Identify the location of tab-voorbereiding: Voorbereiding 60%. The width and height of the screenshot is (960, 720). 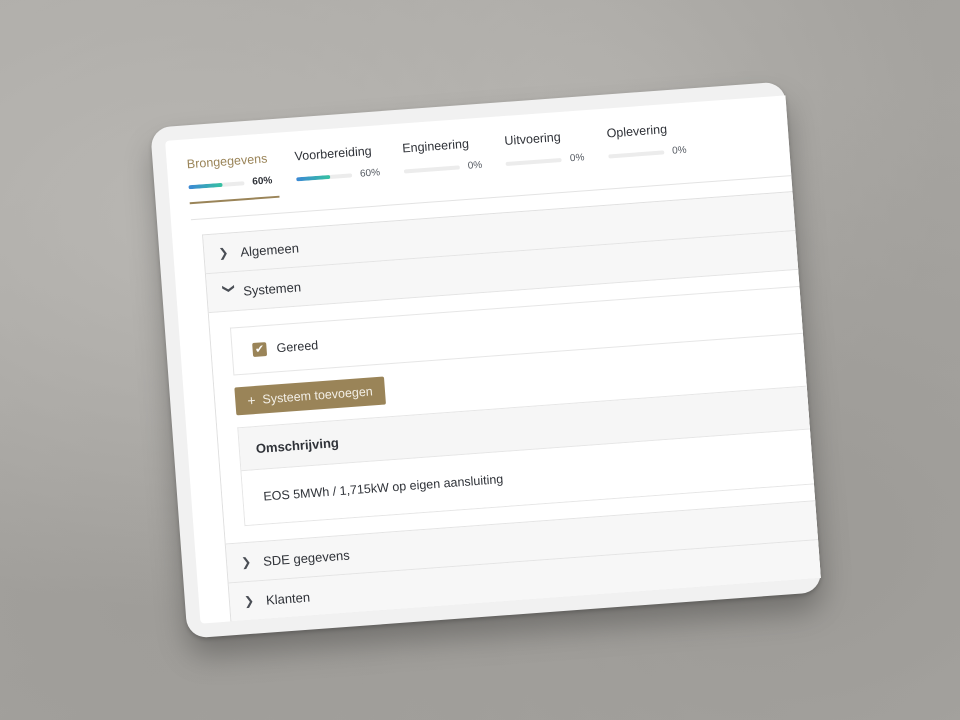
(340, 169).